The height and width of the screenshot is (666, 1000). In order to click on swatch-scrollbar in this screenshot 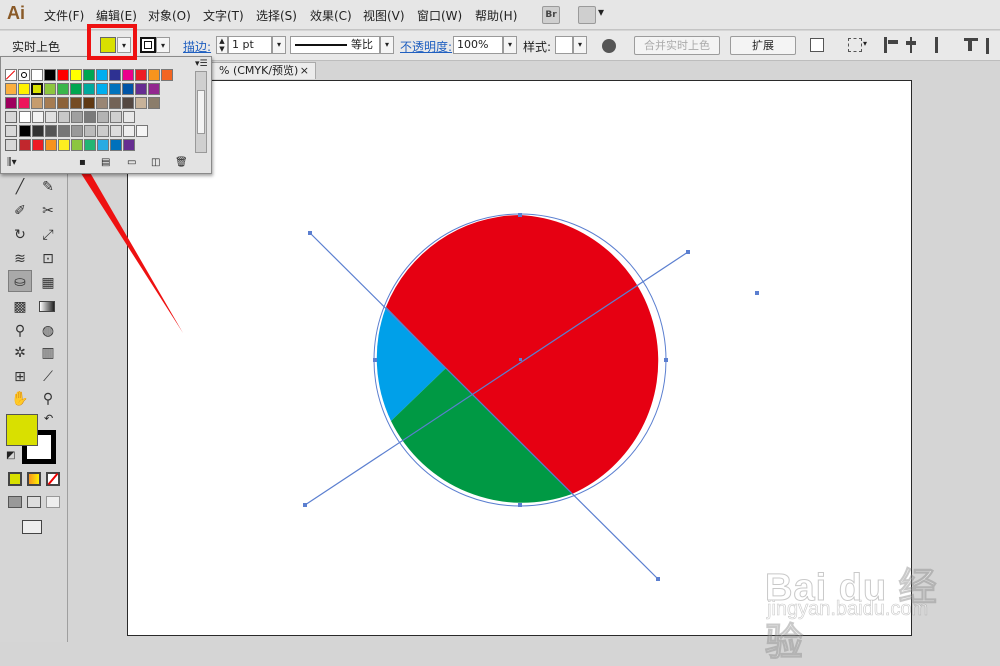, I will do `click(201, 112)`.